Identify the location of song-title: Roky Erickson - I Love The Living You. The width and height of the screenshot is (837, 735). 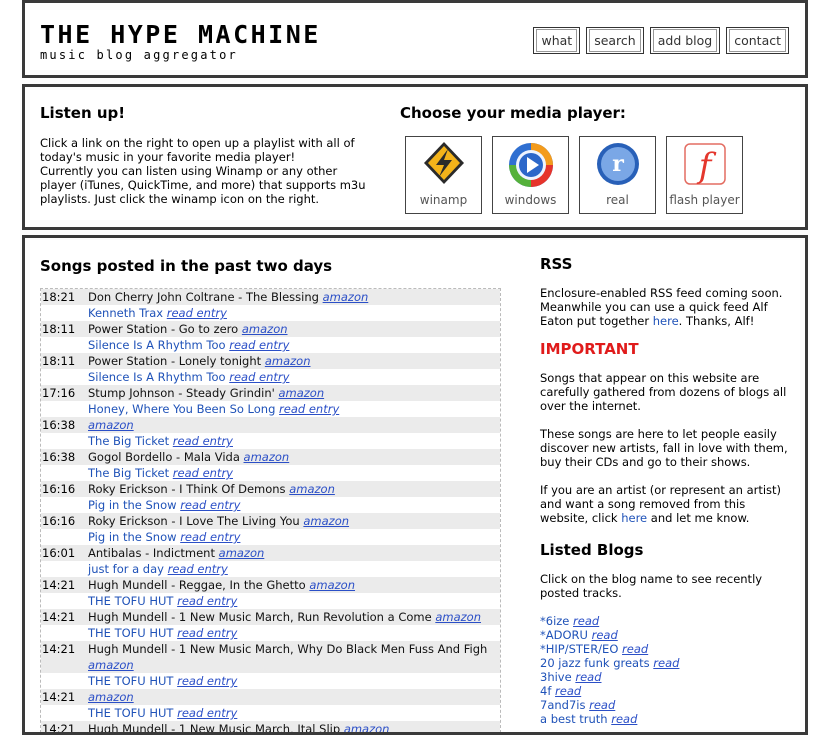
(194, 521).